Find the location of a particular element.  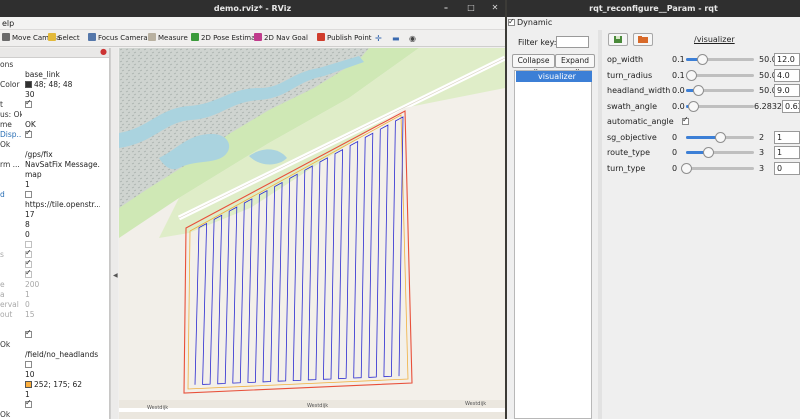

param-value-input: 4.0 is located at coordinates (787, 75).